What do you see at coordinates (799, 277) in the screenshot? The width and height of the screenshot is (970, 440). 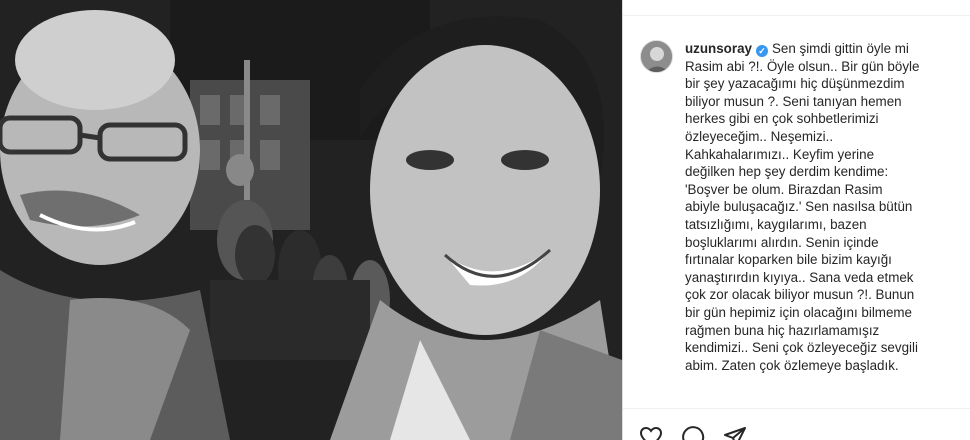 I see `caption-line: yanaştırırdın kıyıya.. Sana veda etmek` at bounding box center [799, 277].